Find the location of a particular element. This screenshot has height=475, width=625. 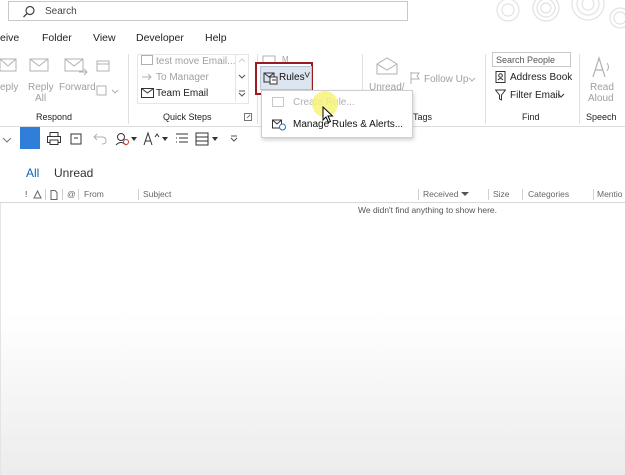

menu-view: View is located at coordinates (104, 38).